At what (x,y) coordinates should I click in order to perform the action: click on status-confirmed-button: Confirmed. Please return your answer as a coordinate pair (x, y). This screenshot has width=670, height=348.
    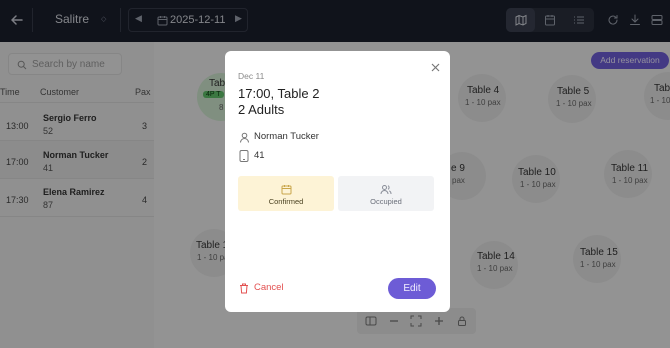
    Looking at the image, I should click on (286, 193).